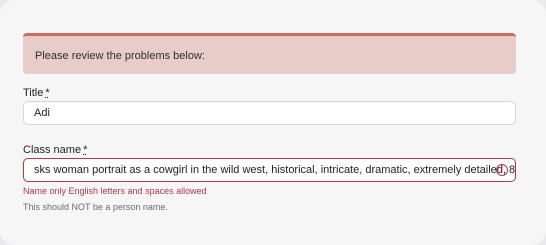  I want to click on title-input-value: Adi, so click(42, 113).